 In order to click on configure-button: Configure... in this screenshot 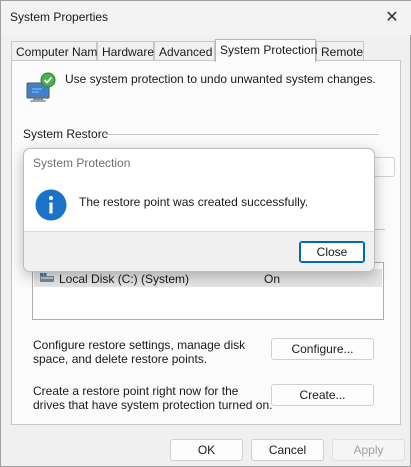, I will do `click(322, 349)`.